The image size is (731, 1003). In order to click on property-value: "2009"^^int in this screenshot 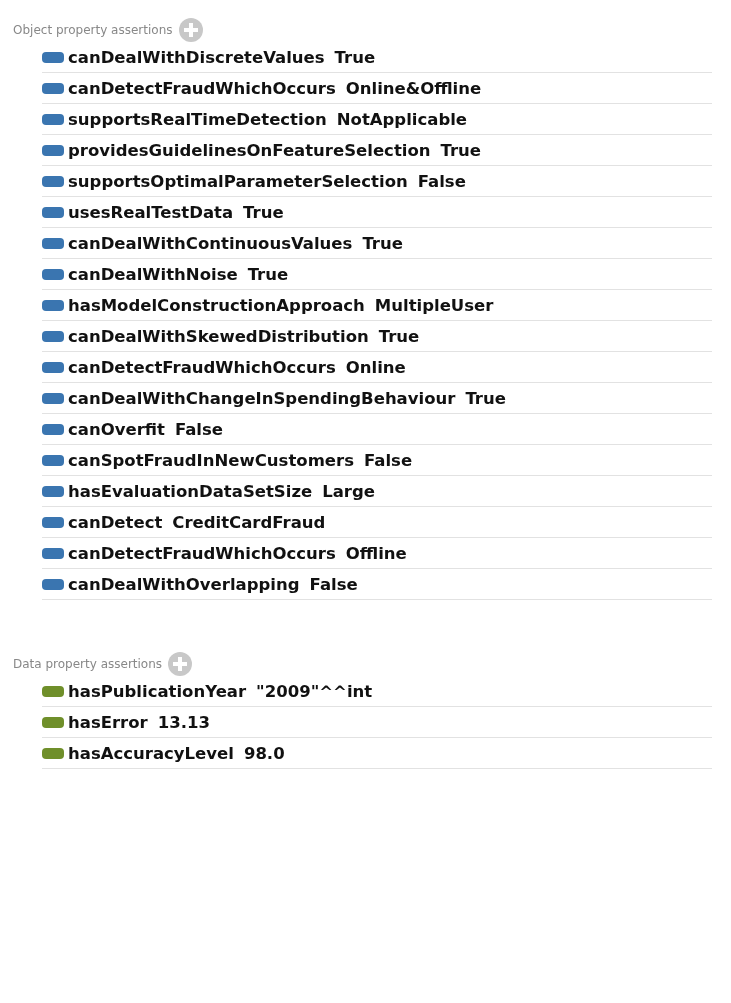, I will do `click(314, 691)`.